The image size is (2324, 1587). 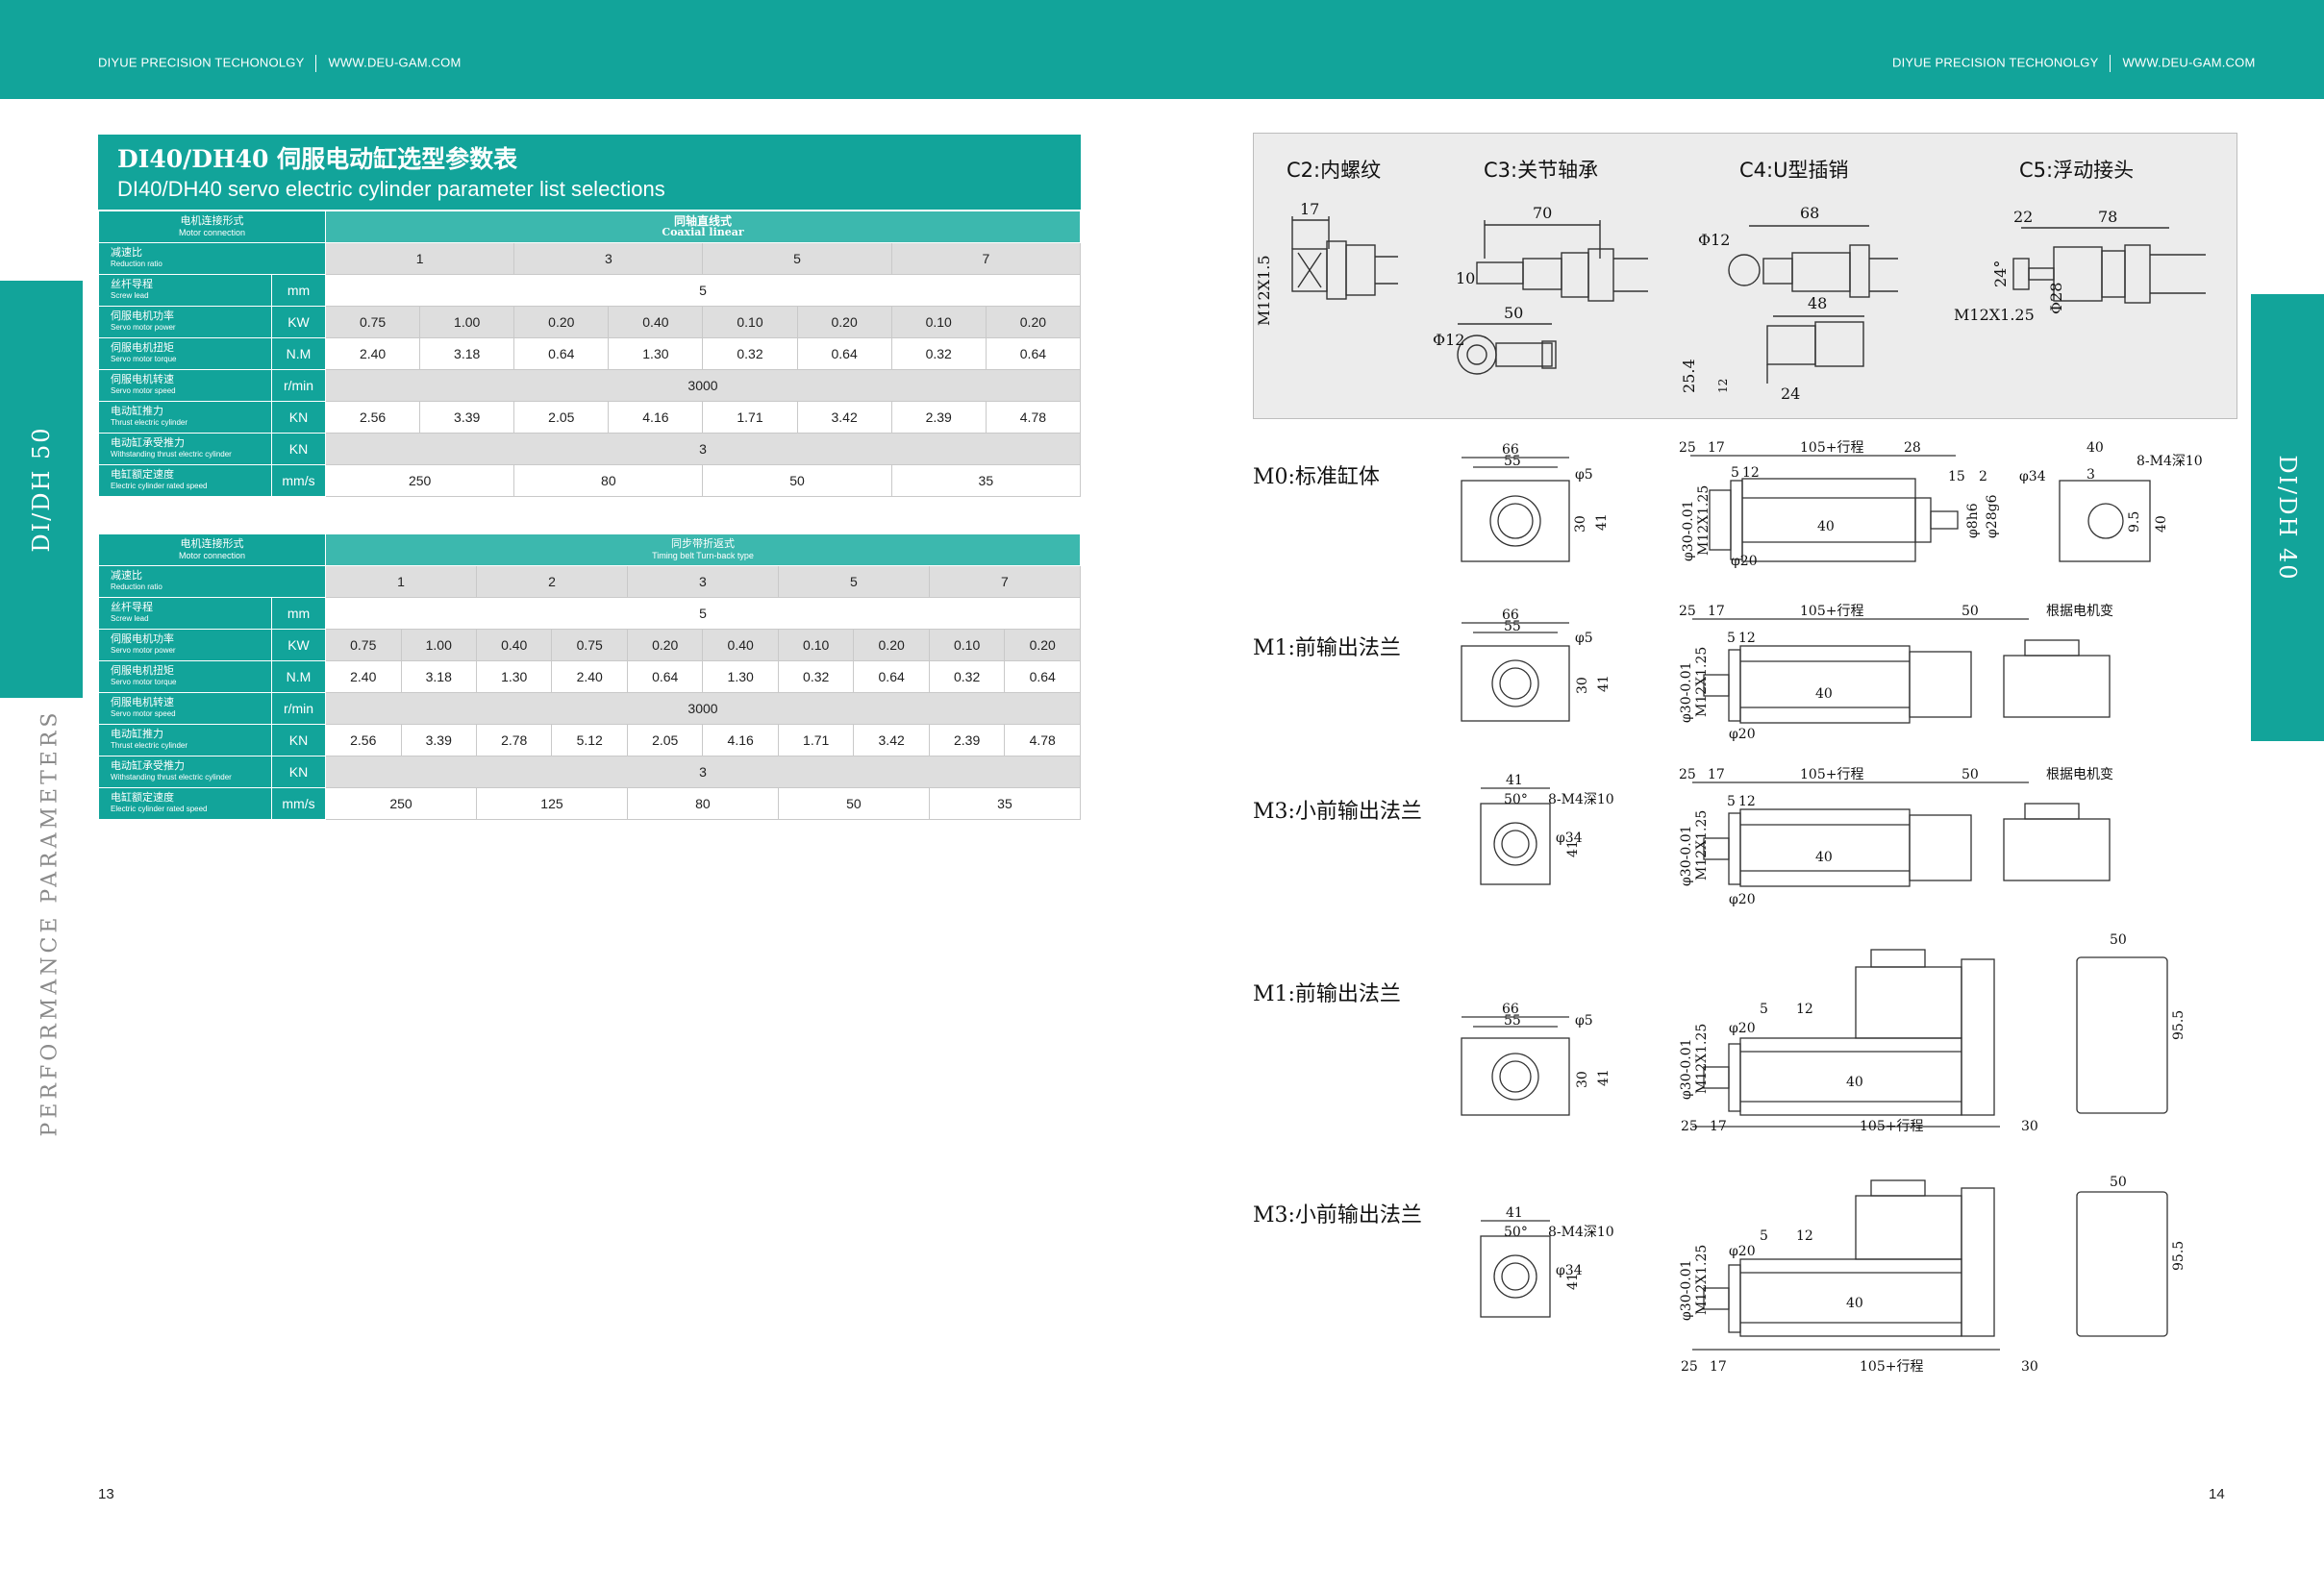 I want to click on table-cell: 50, so click(x=853, y=803).